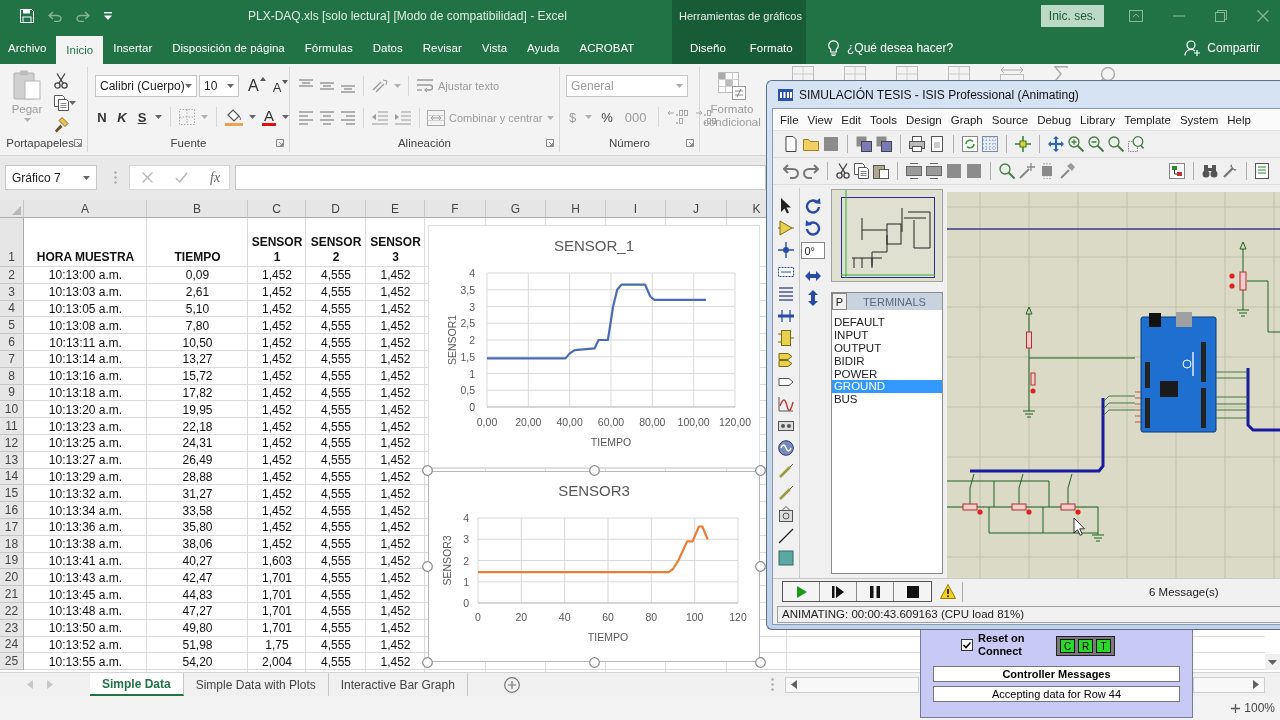  What do you see at coordinates (147, 177) in the screenshot?
I see `cancel-icon` at bounding box center [147, 177].